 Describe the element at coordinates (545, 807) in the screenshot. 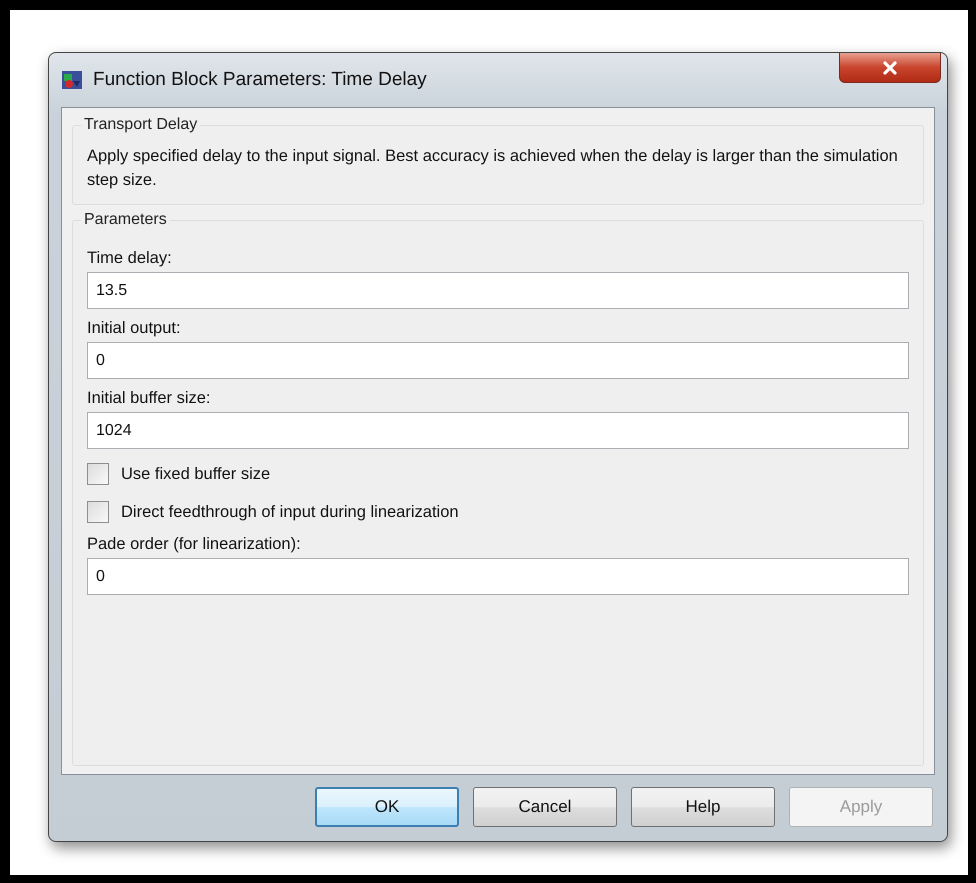

I see `dialog-button: Cancel` at that location.